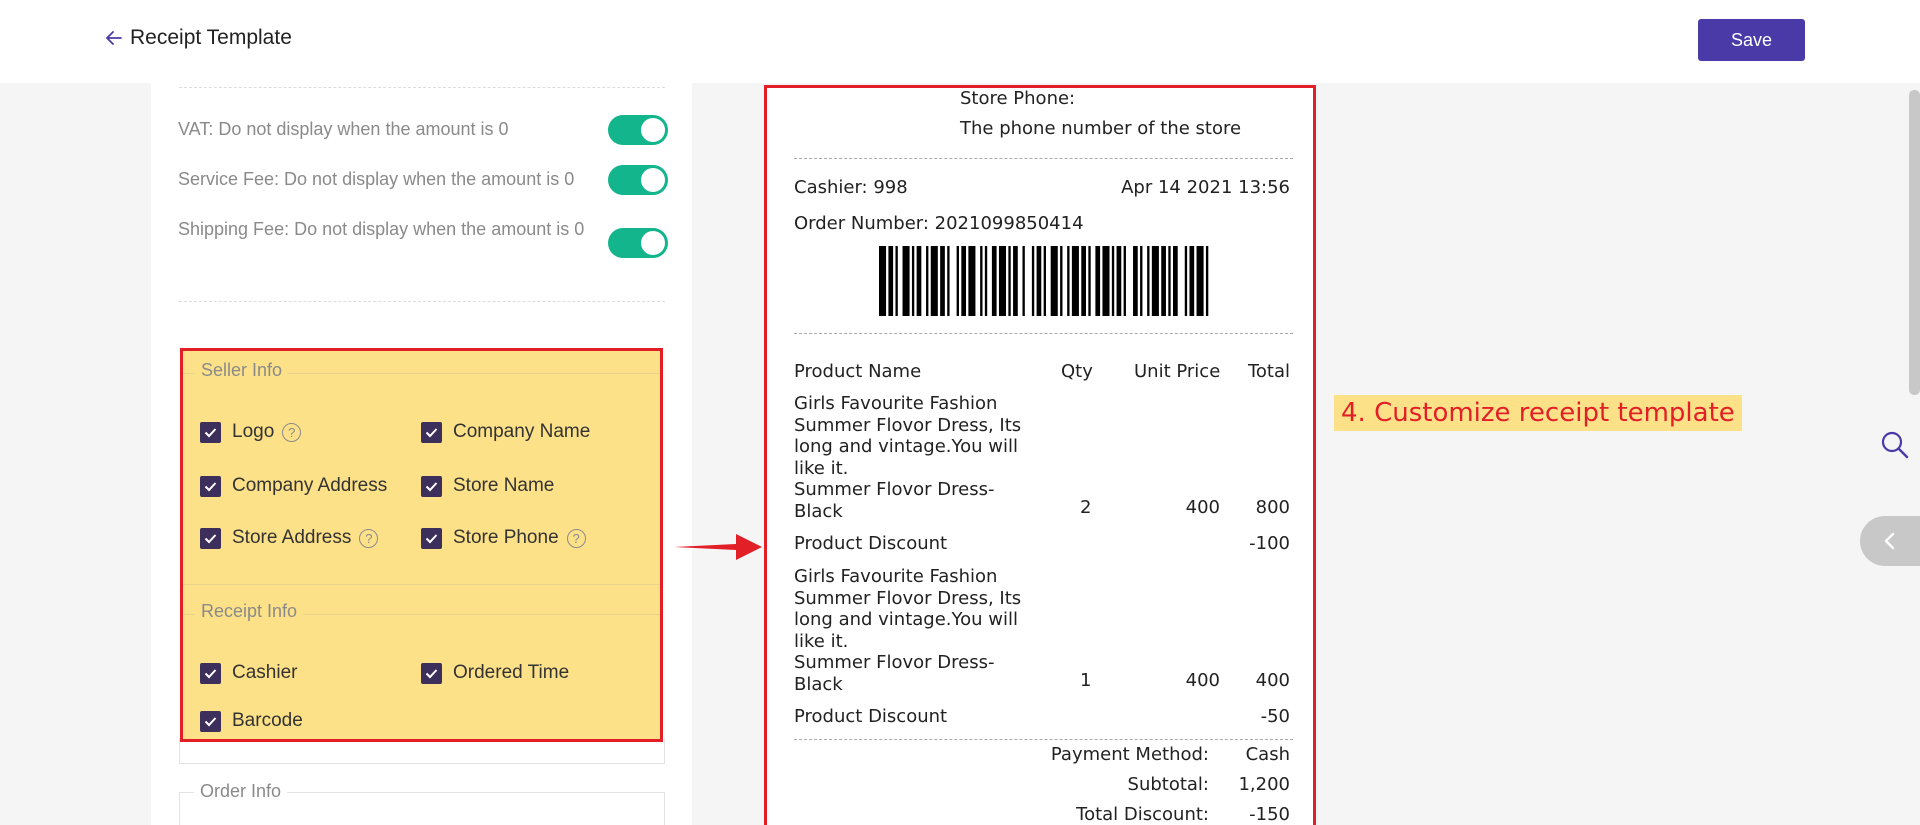 The height and width of the screenshot is (825, 1920). What do you see at coordinates (1142, 814) in the screenshot?
I see `summary-label: Total Discount:` at bounding box center [1142, 814].